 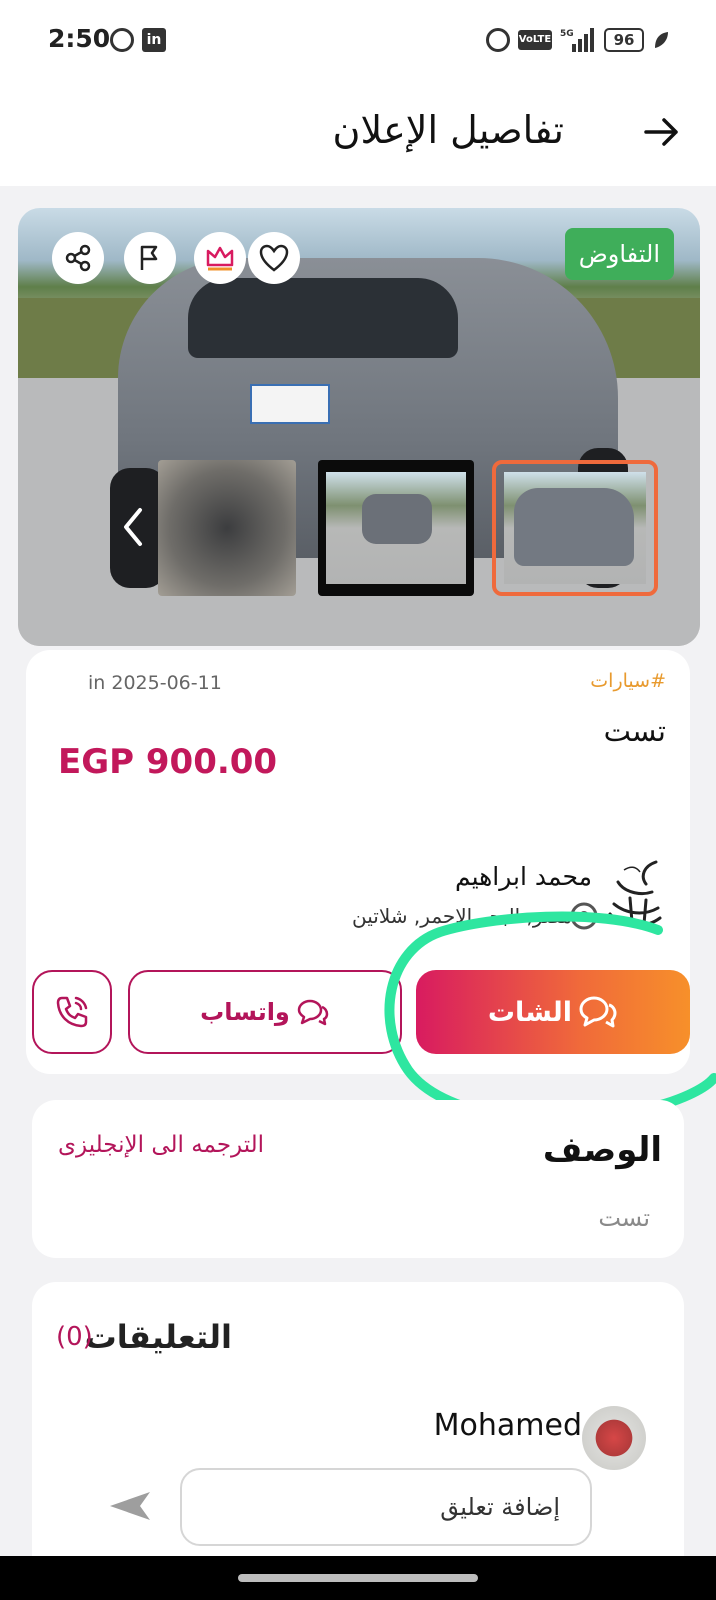 I want to click on description-heading: الوصف, so click(x=602, y=1150).